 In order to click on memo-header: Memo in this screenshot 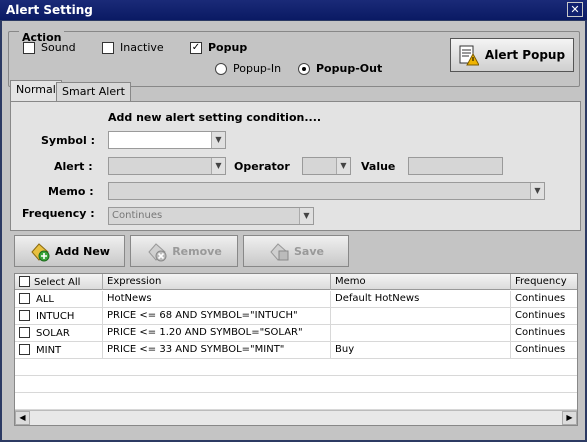, I will do `click(421, 282)`.